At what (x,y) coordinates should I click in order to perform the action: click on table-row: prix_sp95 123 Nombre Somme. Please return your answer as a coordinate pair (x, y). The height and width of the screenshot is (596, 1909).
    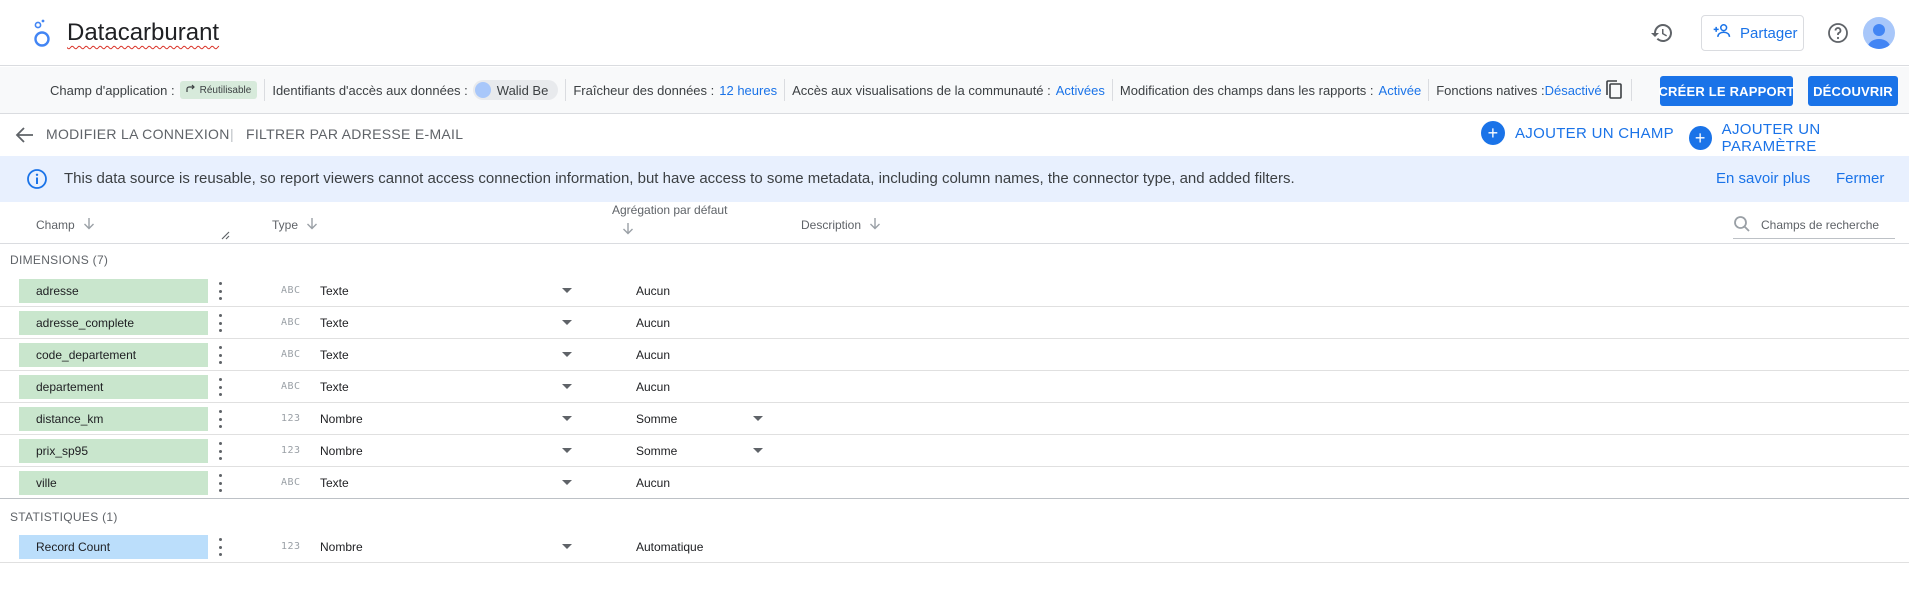
    Looking at the image, I should click on (954, 451).